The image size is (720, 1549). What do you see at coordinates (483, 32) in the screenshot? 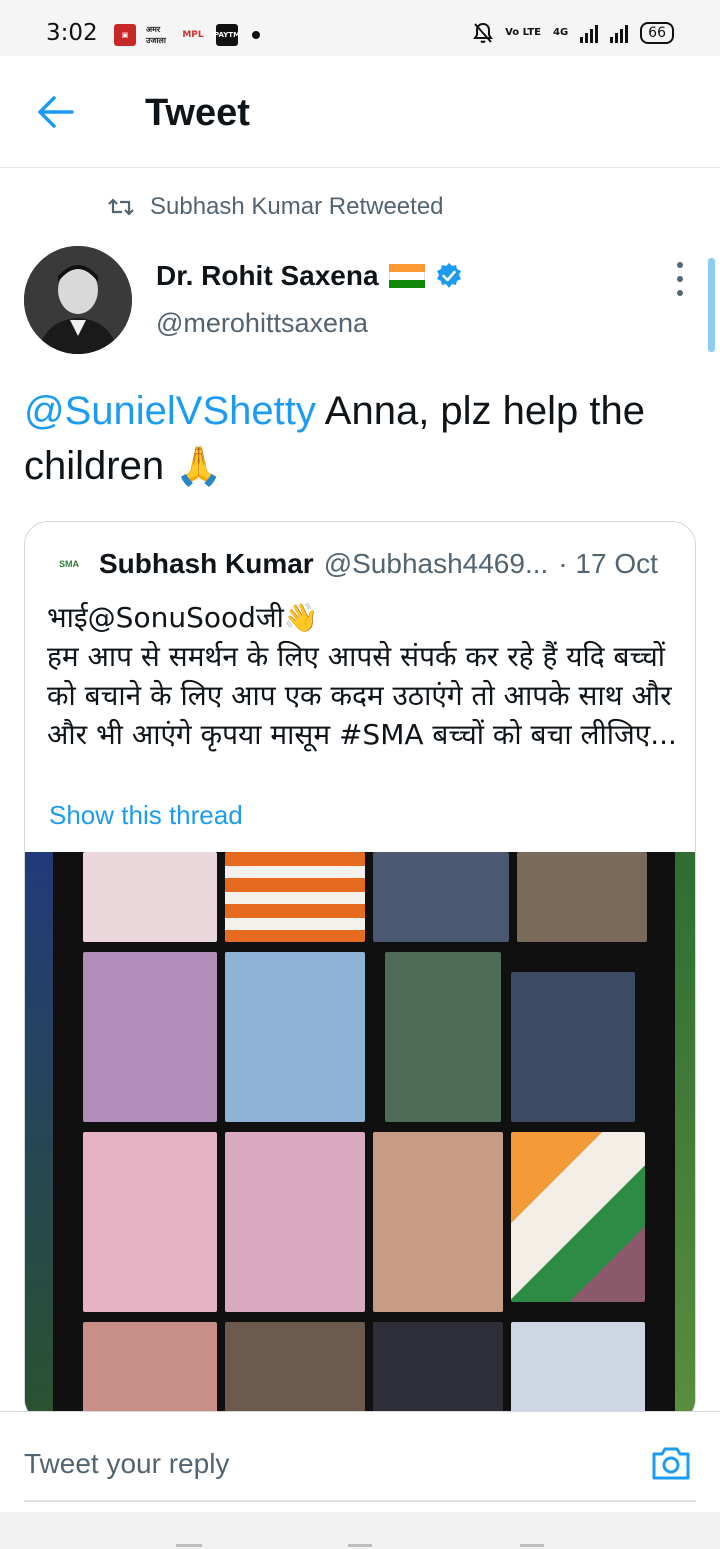
I see `bell-off-icon` at bounding box center [483, 32].